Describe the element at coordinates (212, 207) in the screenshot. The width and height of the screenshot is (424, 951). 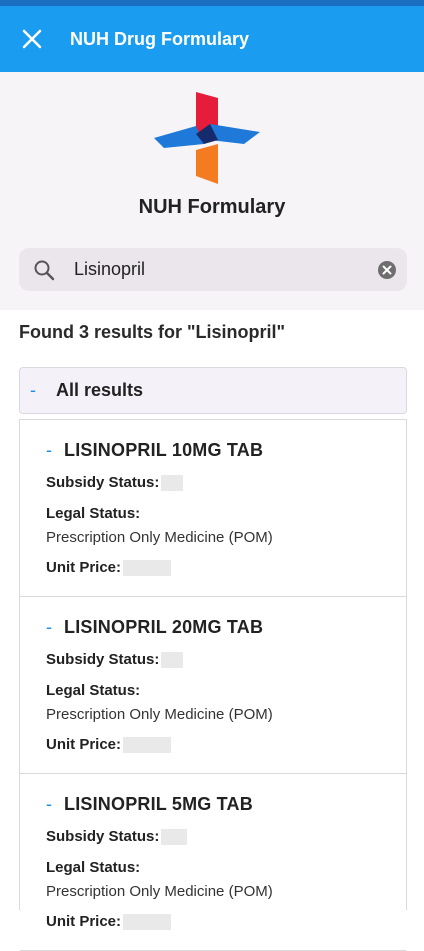
I see `brand-name: NUH Formulary` at that location.